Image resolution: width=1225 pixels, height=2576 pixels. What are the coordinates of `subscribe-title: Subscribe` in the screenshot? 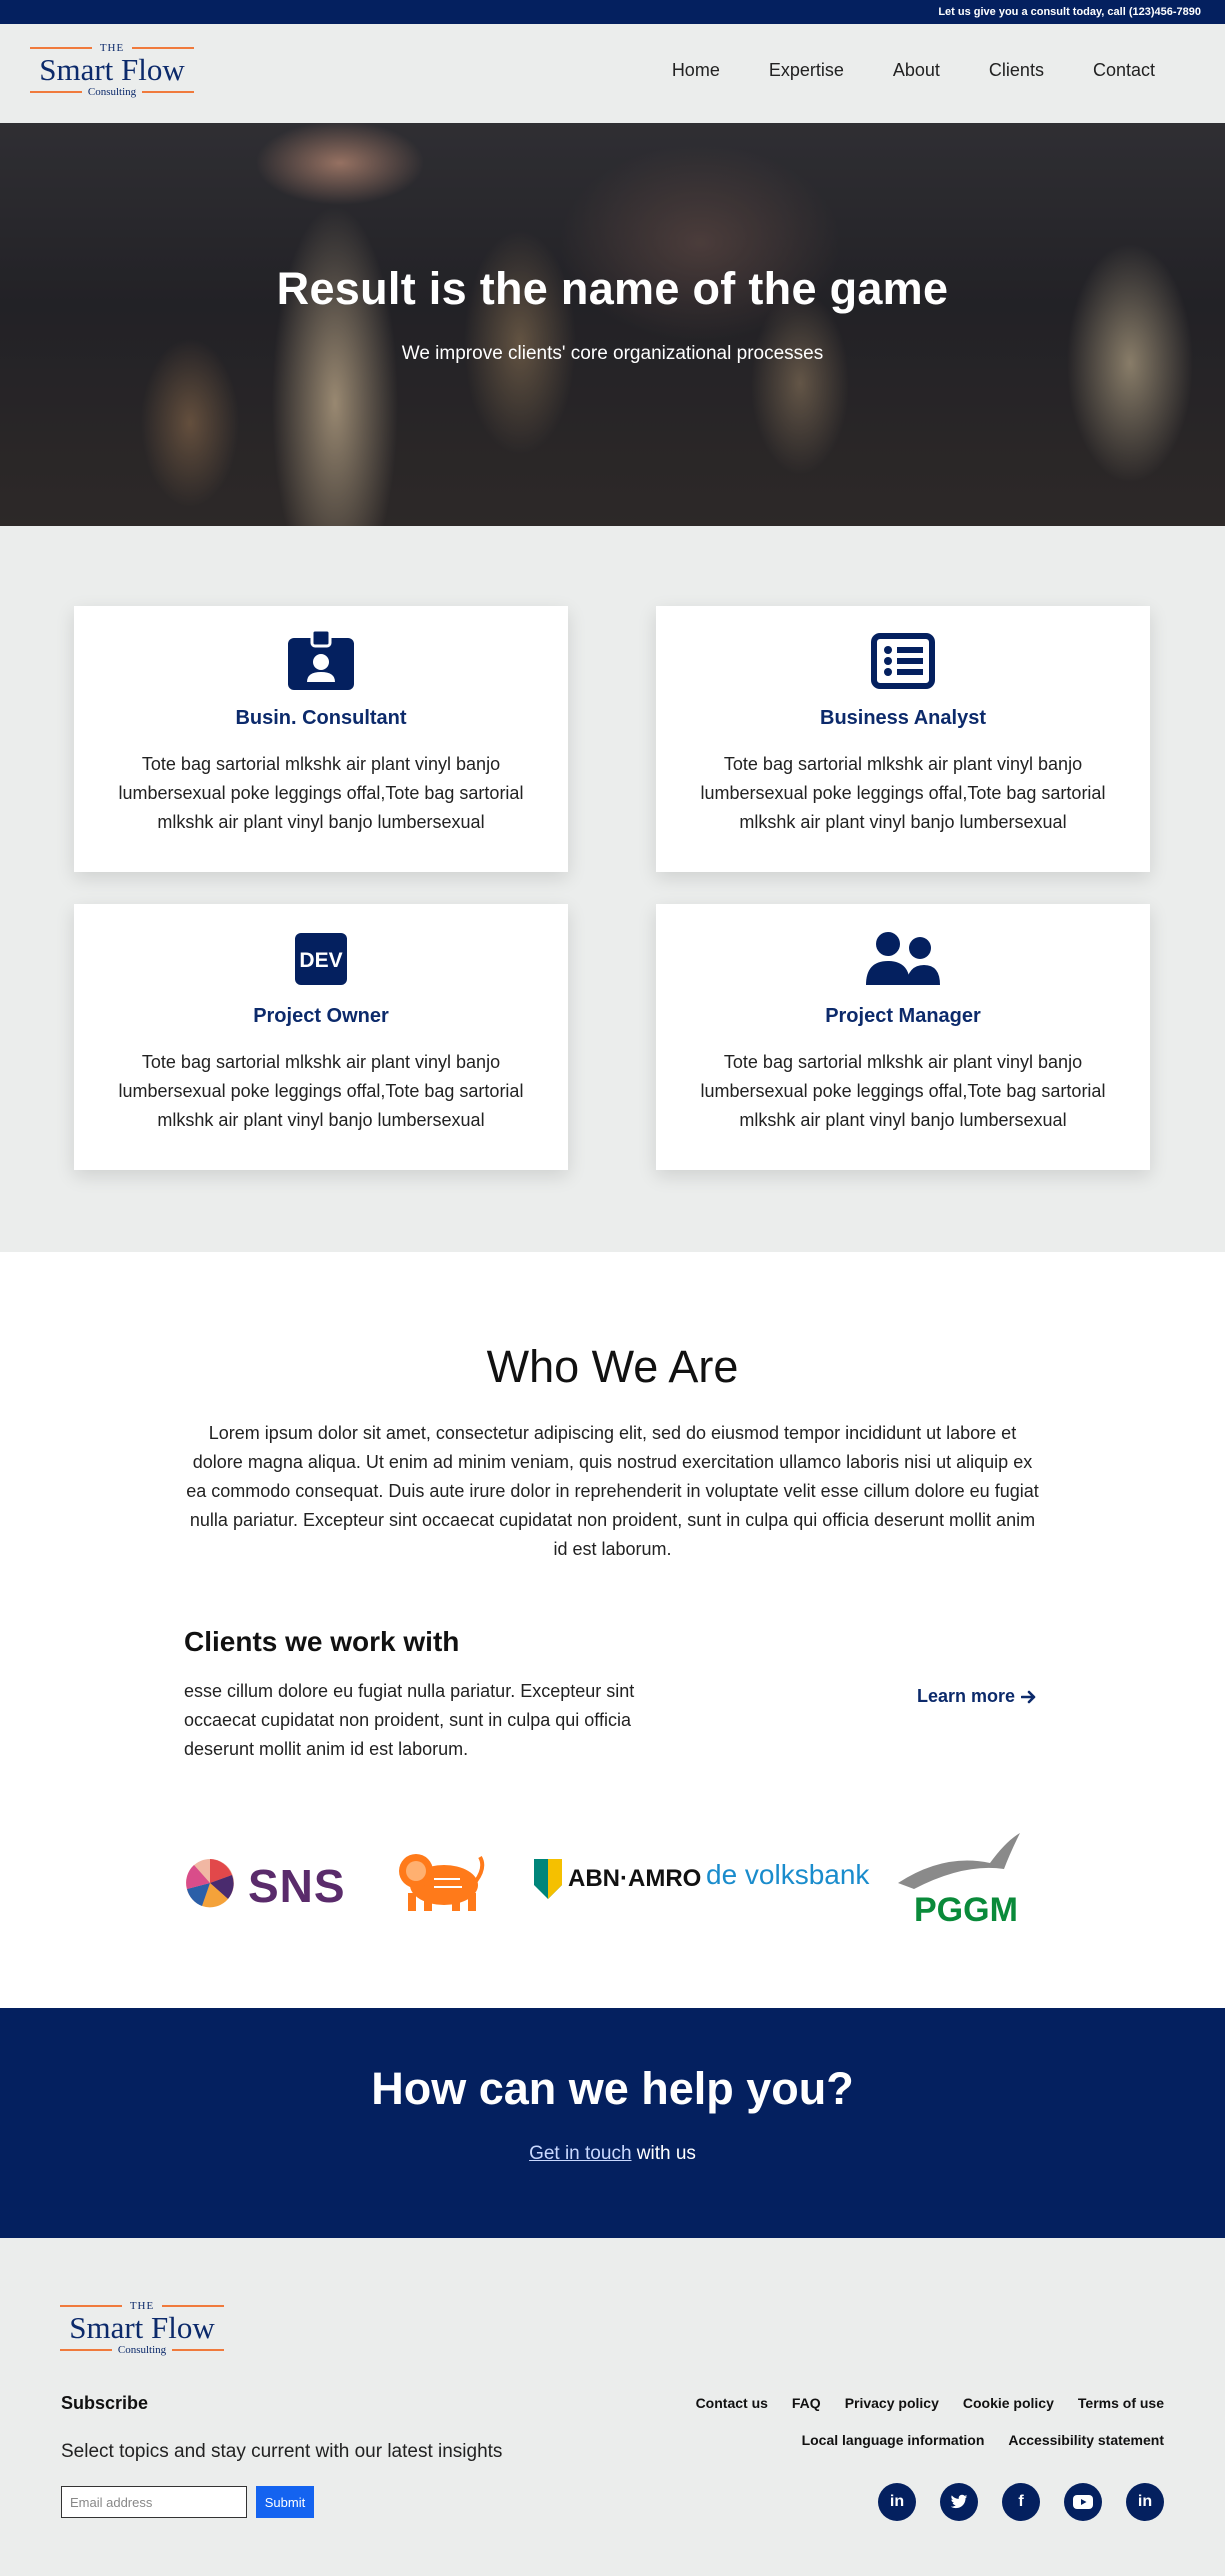 It's located at (105, 2403).